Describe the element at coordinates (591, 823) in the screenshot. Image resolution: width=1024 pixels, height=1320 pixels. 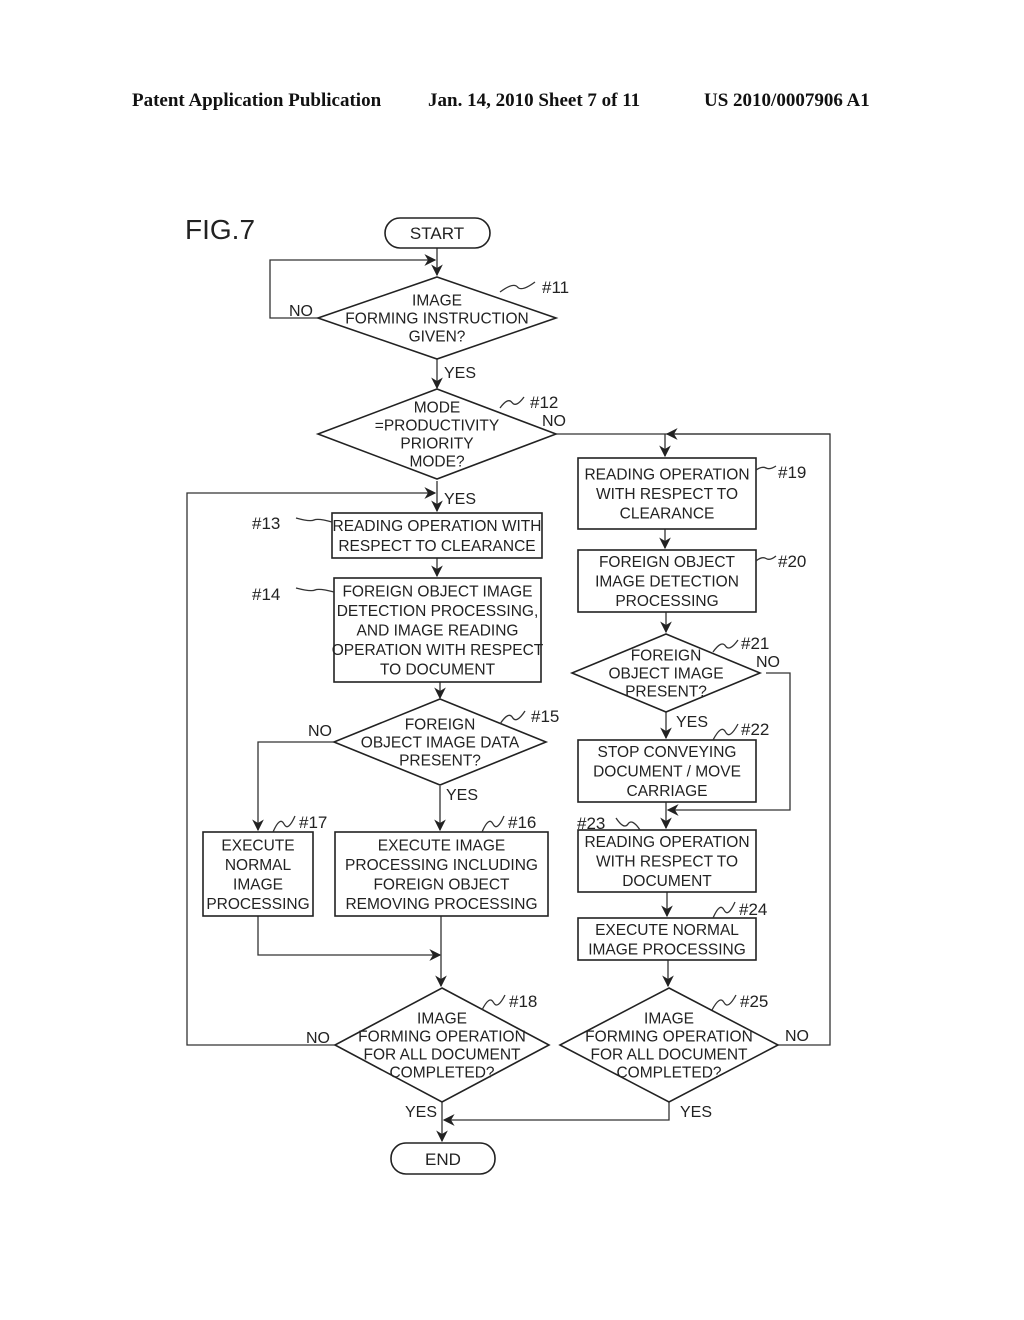
I see `step-number-tag: #23` at that location.